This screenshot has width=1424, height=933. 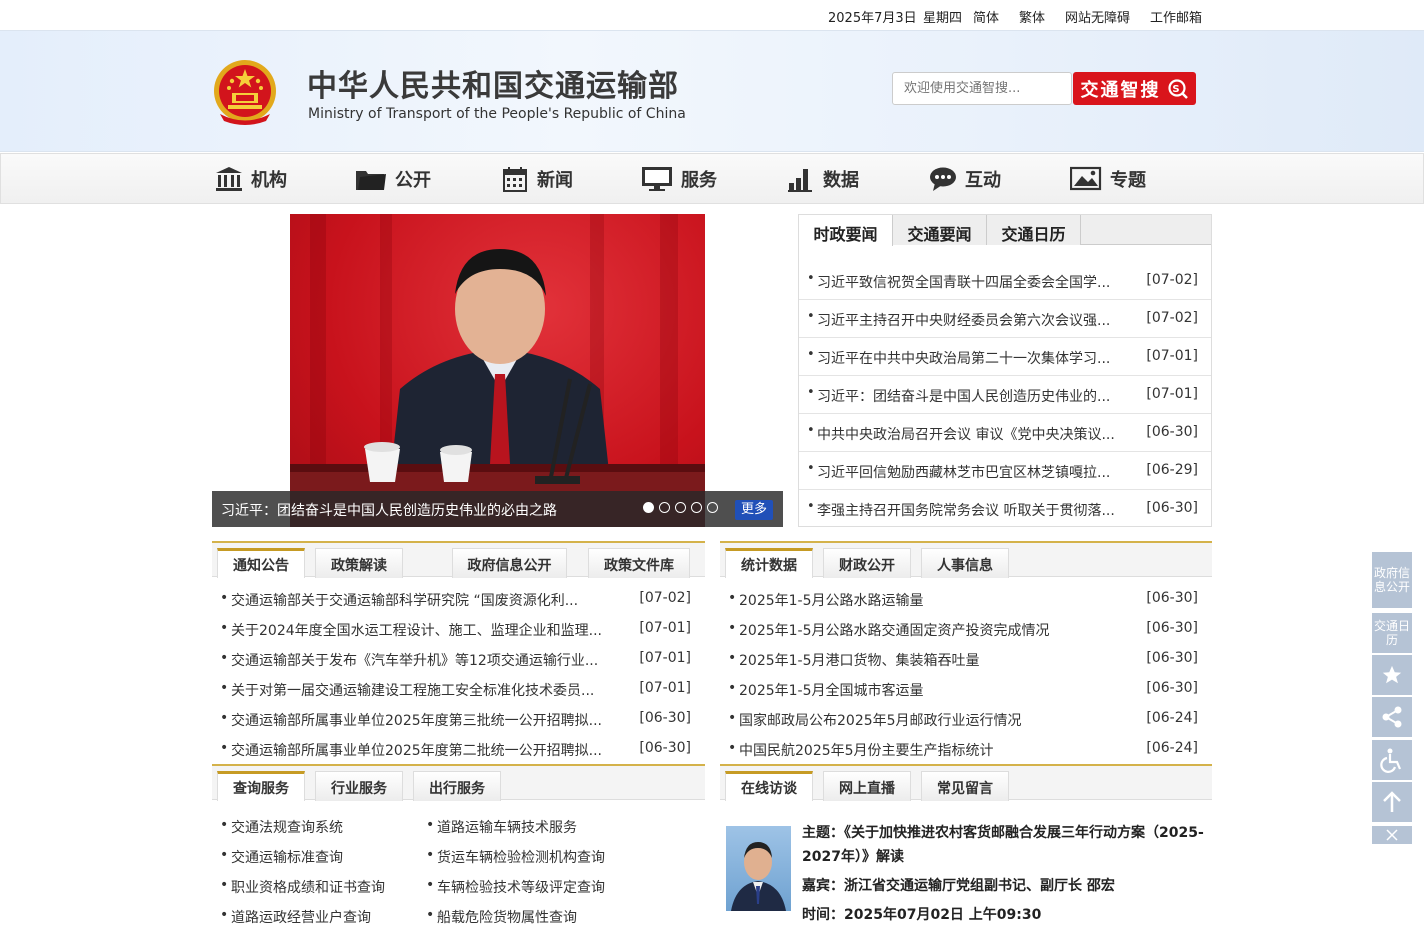 I want to click on favorite-button, so click(x=1392, y=675).